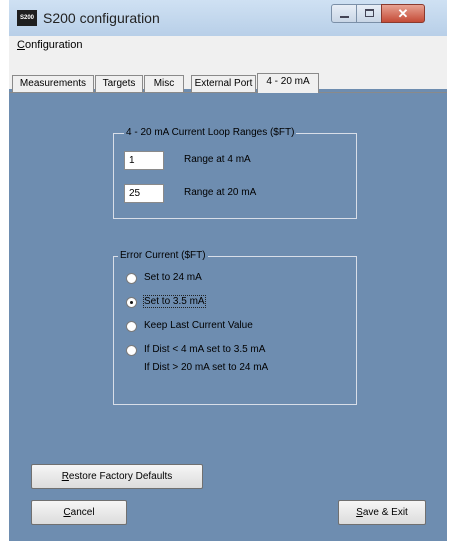 The image size is (449, 541). I want to click on save-exit-button: Save & Exit, so click(382, 512).